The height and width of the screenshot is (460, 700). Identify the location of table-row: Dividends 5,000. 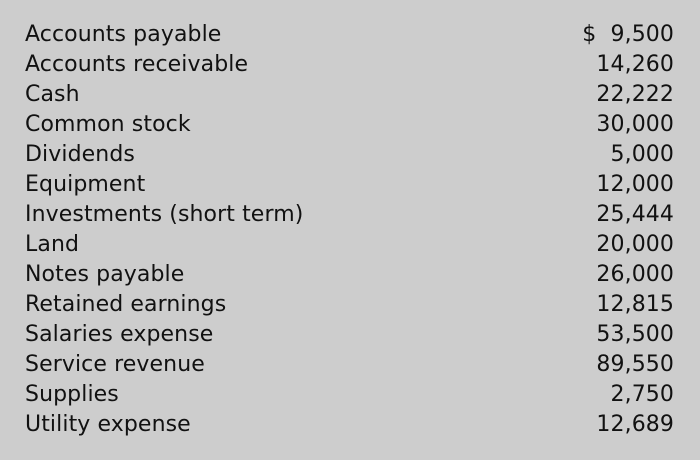
(350, 155).